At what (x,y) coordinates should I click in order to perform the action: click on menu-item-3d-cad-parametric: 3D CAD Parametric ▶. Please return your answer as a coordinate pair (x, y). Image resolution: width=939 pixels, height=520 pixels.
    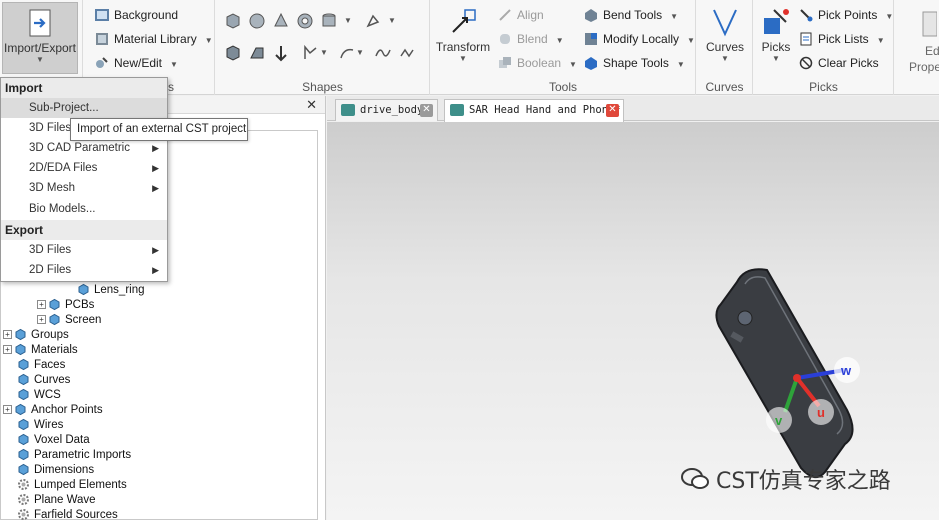
    Looking at the image, I should click on (84, 148).